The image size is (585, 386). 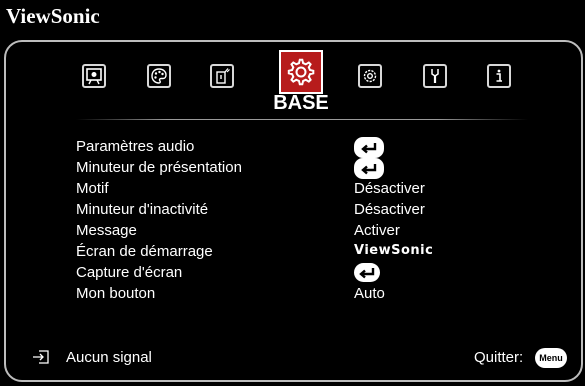 I want to click on tab-power, so click(x=222, y=76).